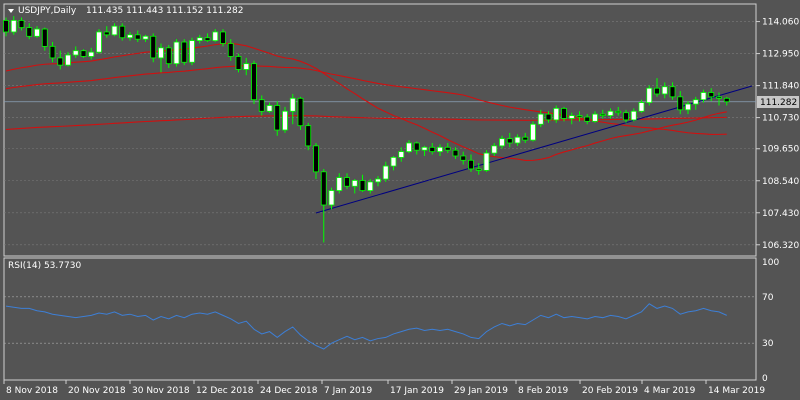 The height and width of the screenshot is (400, 800). Describe the element at coordinates (481, 391) in the screenshot. I see `date-label: 29 Jan 2019` at that location.